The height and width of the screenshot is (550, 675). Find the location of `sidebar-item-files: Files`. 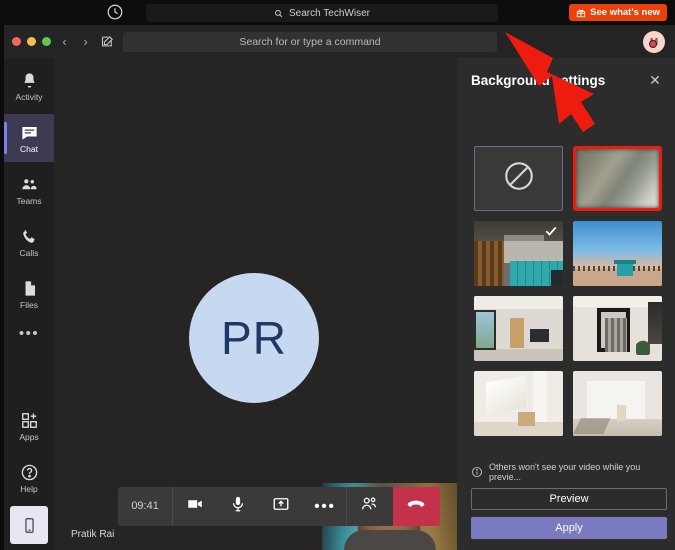

sidebar-item-files: Files is located at coordinates (29, 294).